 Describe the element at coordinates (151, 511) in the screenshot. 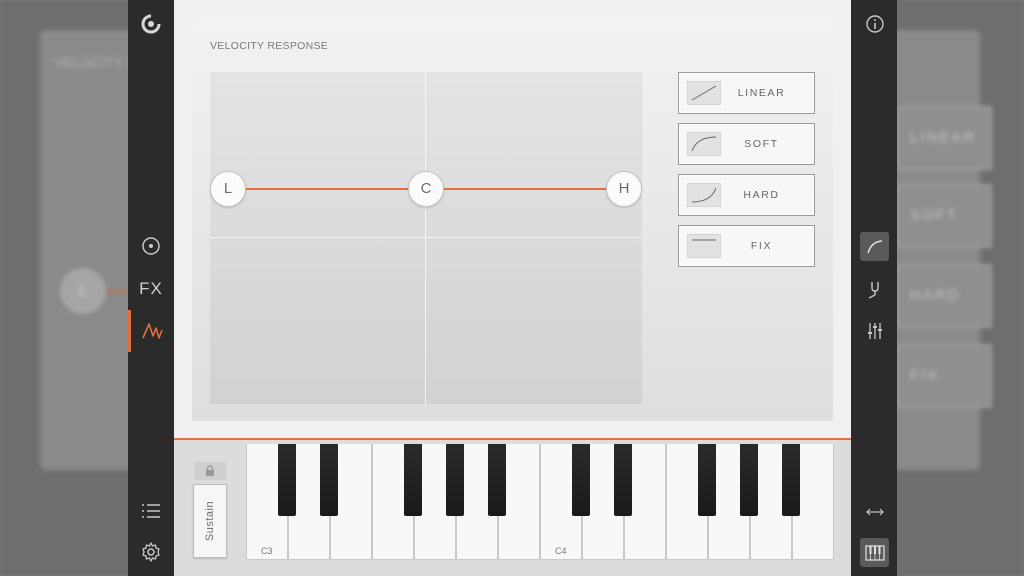

I see `list-icon` at that location.